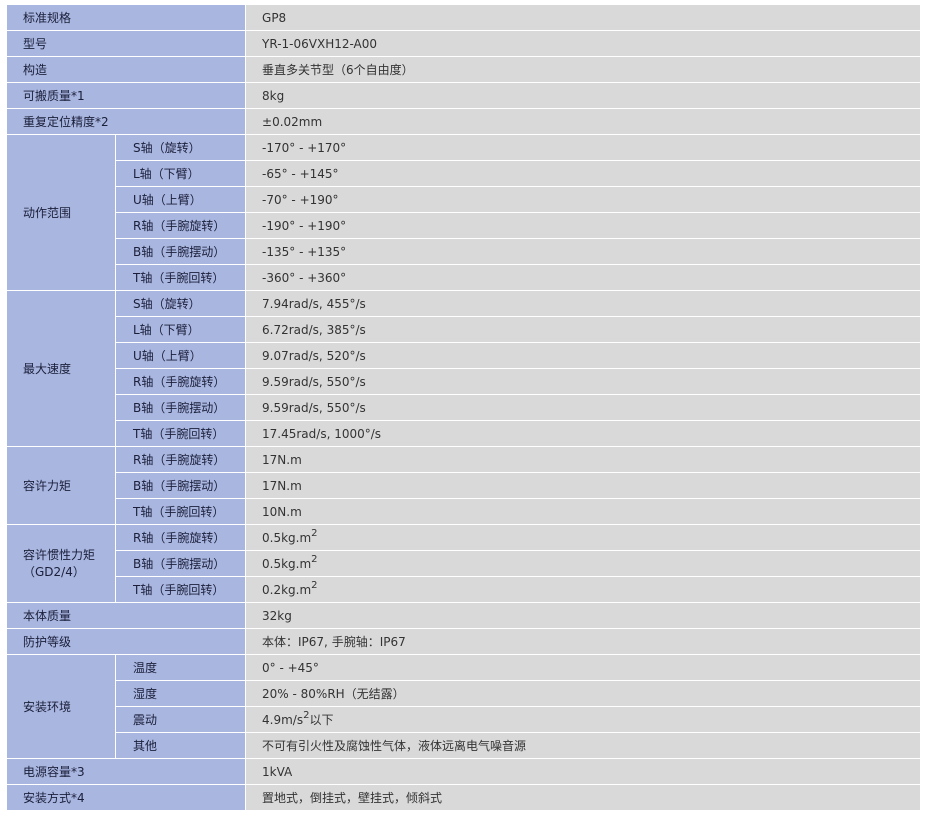 This screenshot has height=818, width=927. Describe the element at coordinates (583, 720) in the screenshot. I see `row-value: 4.9m/s2以下` at that location.